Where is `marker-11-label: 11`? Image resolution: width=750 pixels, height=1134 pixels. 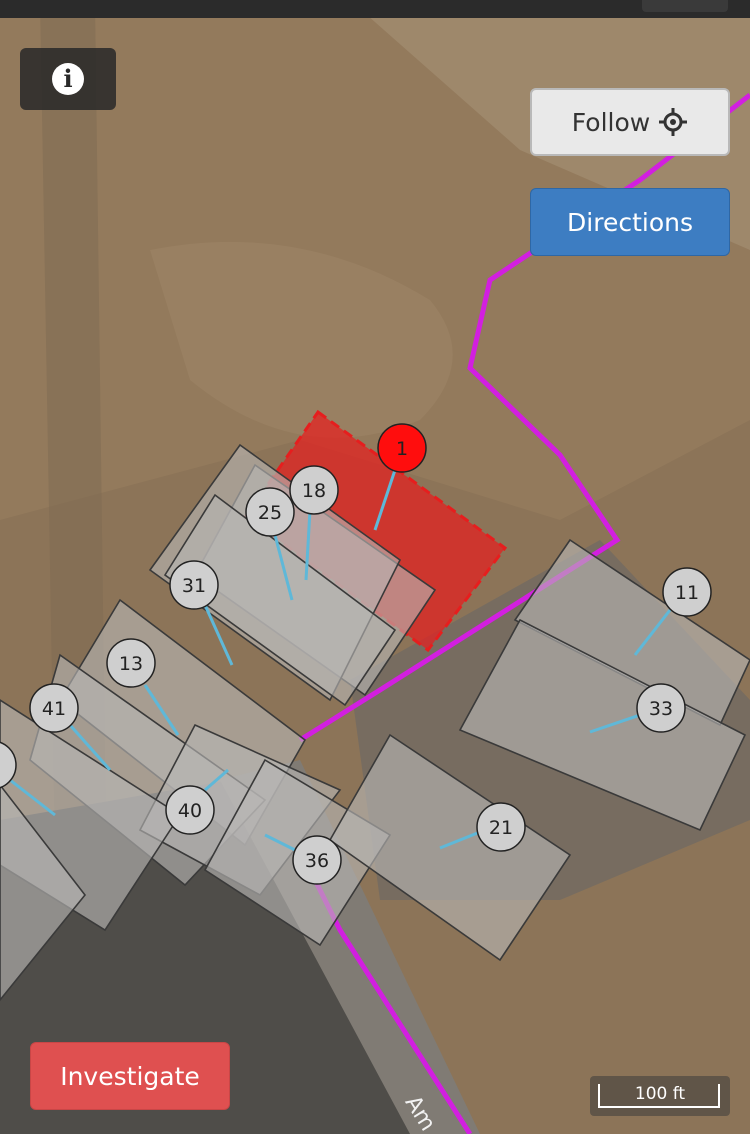
marker-11-label: 11 is located at coordinates (687, 593).